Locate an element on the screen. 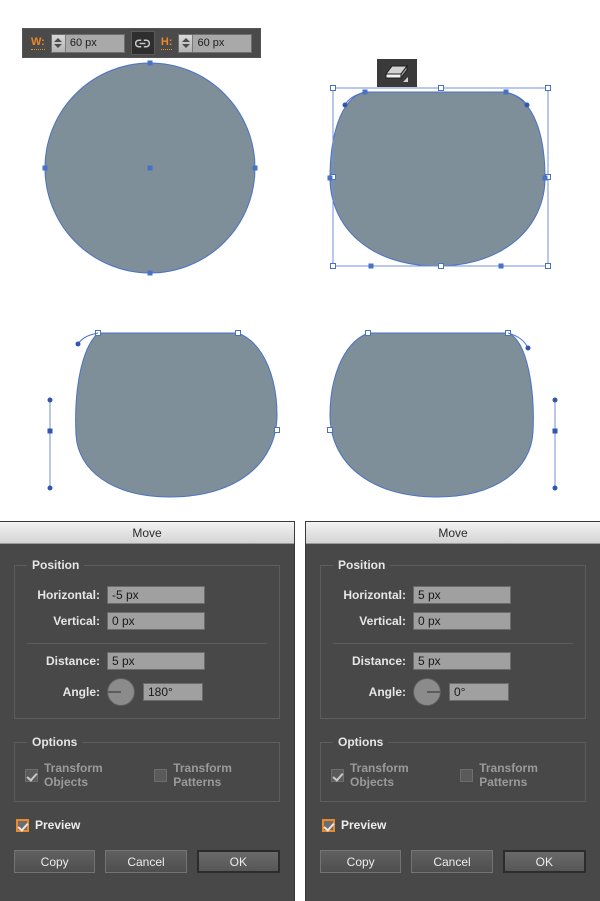  horizontal-row: Horizontal: -5 px is located at coordinates (147, 595).